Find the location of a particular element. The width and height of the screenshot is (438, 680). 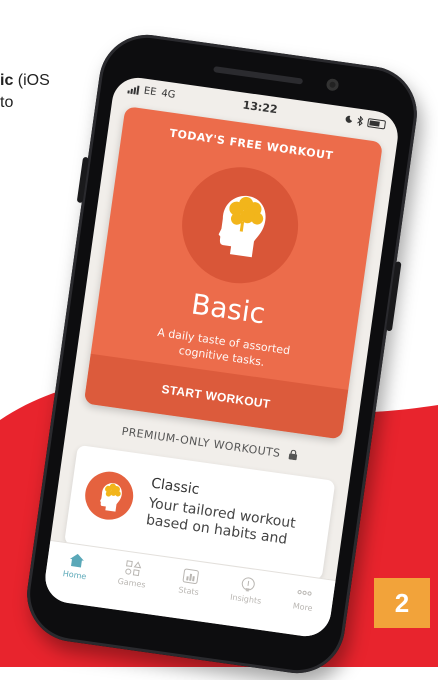

tab-label: Insights is located at coordinates (245, 599).